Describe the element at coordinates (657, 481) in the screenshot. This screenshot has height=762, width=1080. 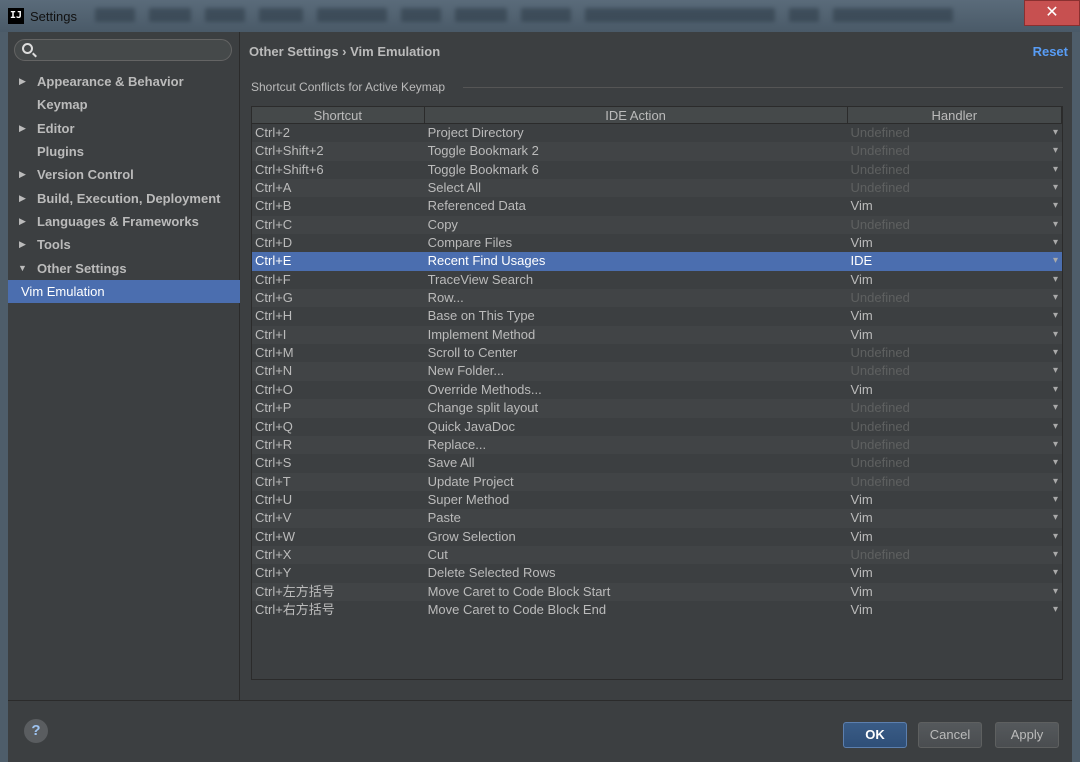
I see `table-row: Ctrl+T Update Project Undefined` at that location.